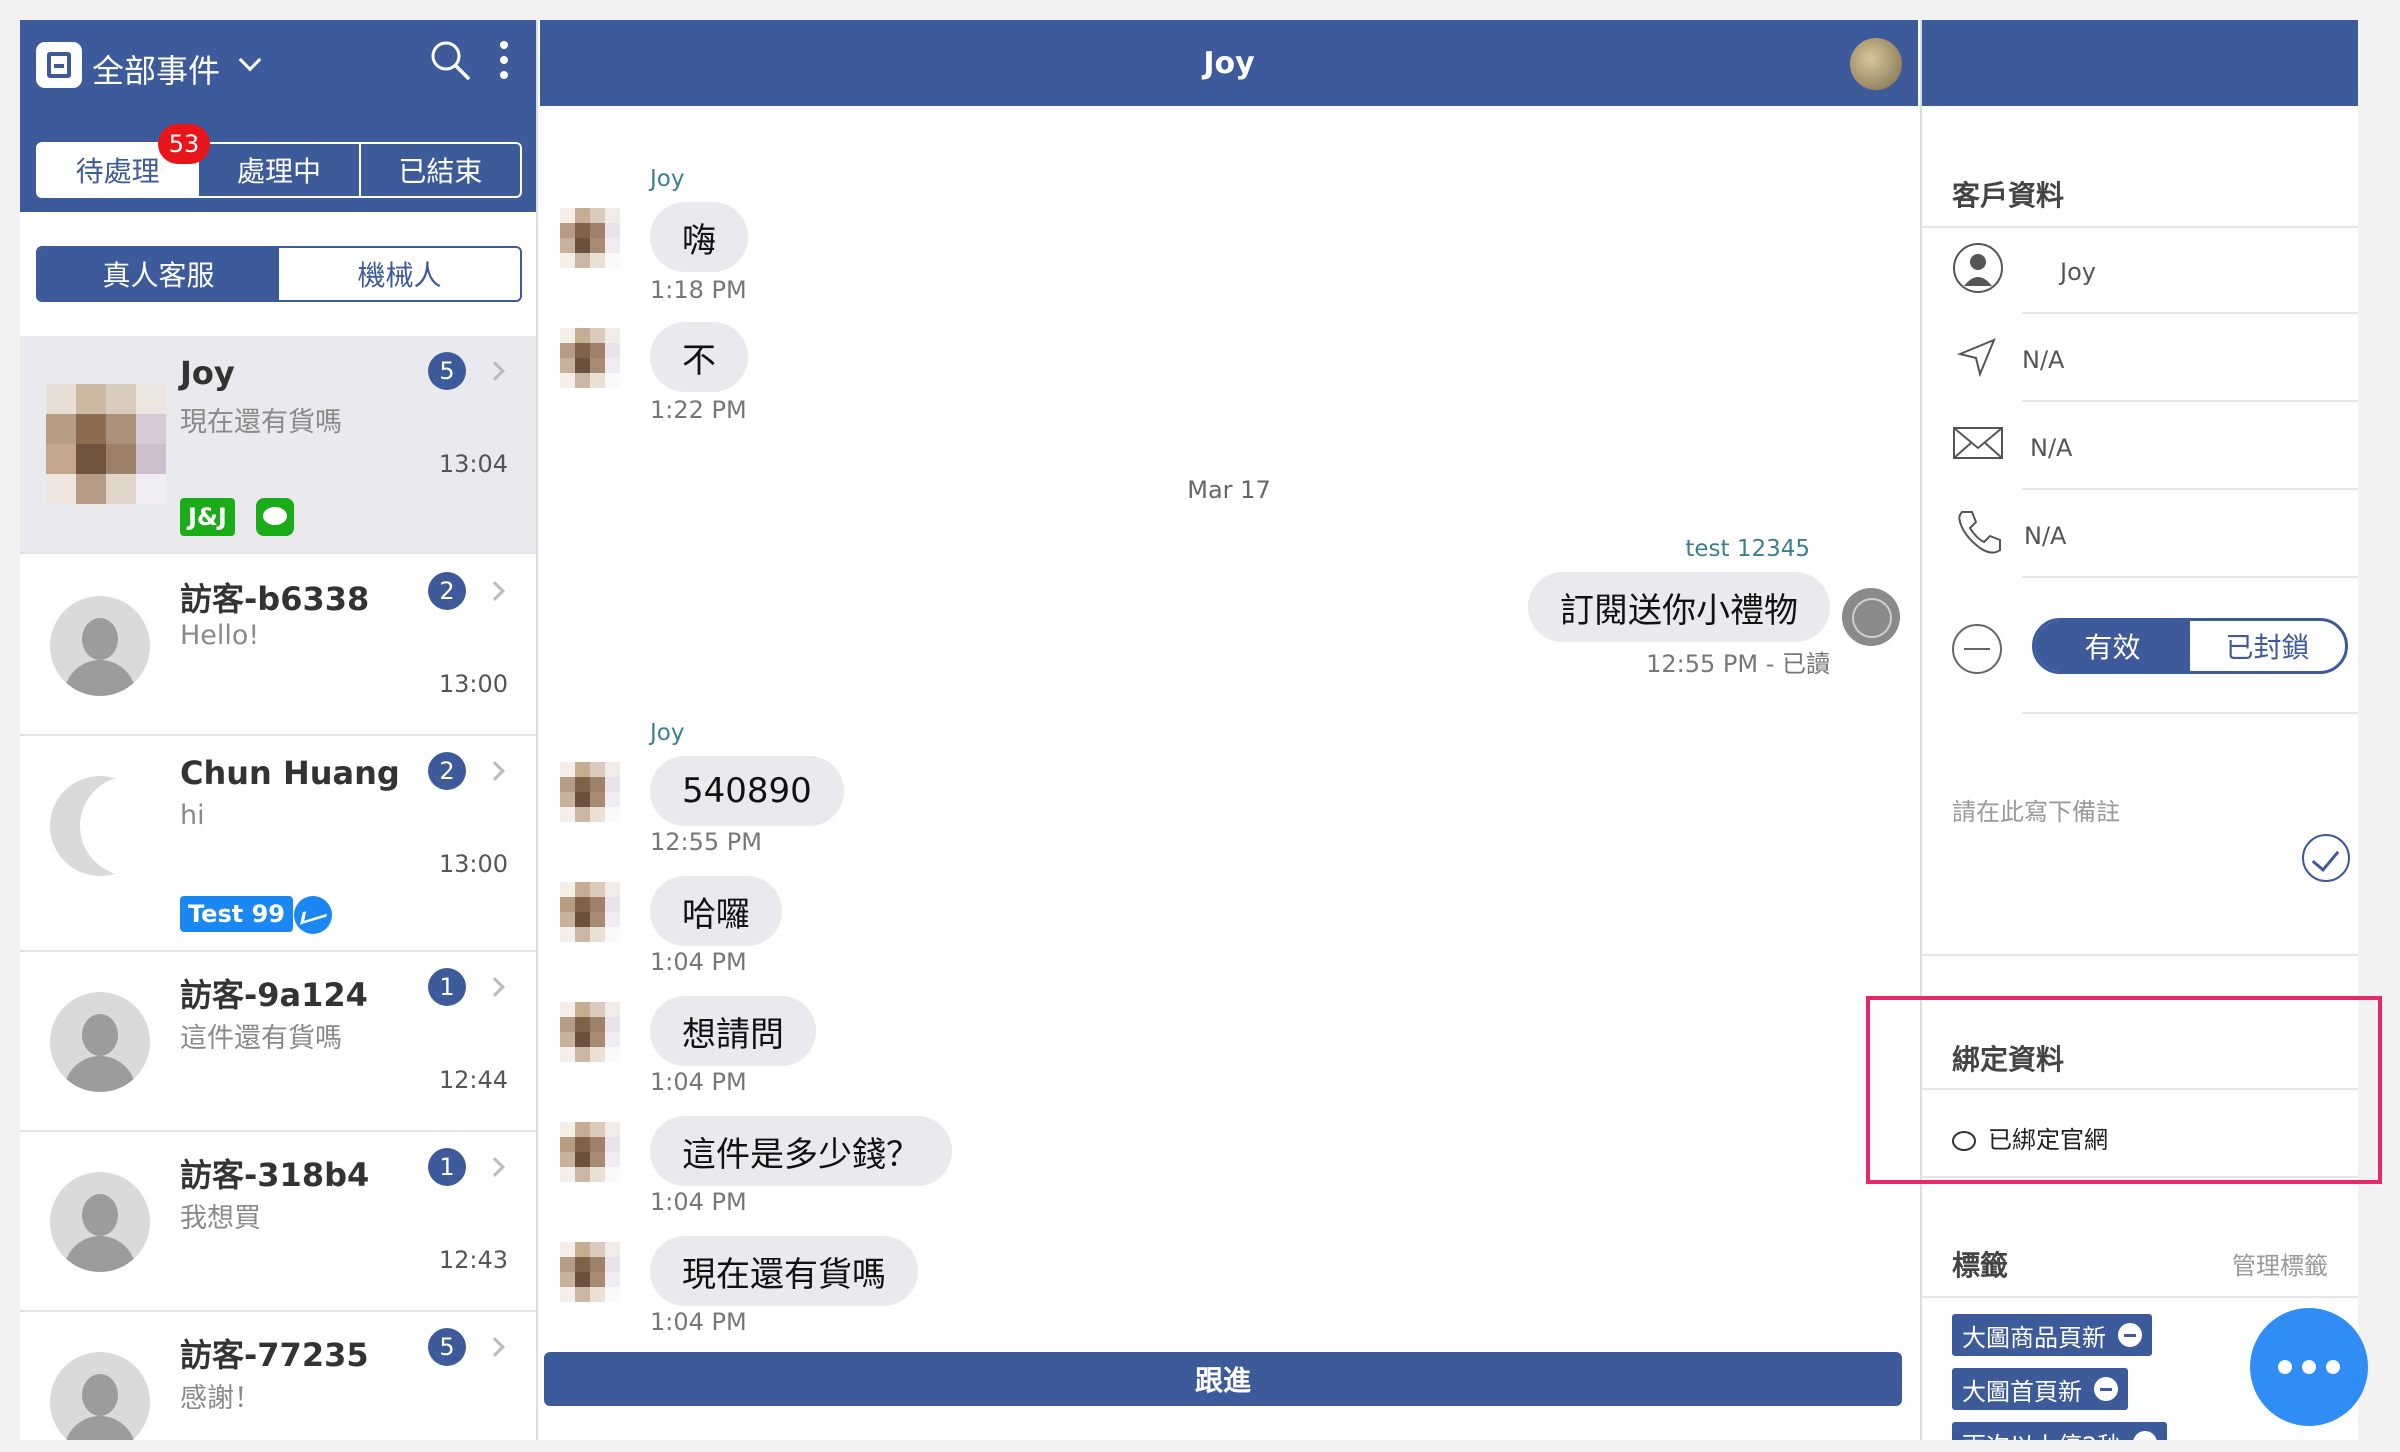 The width and height of the screenshot is (2400, 1452). Describe the element at coordinates (2034, 1337) in the screenshot. I see `tag-label: 大圖商品頁新` at that location.